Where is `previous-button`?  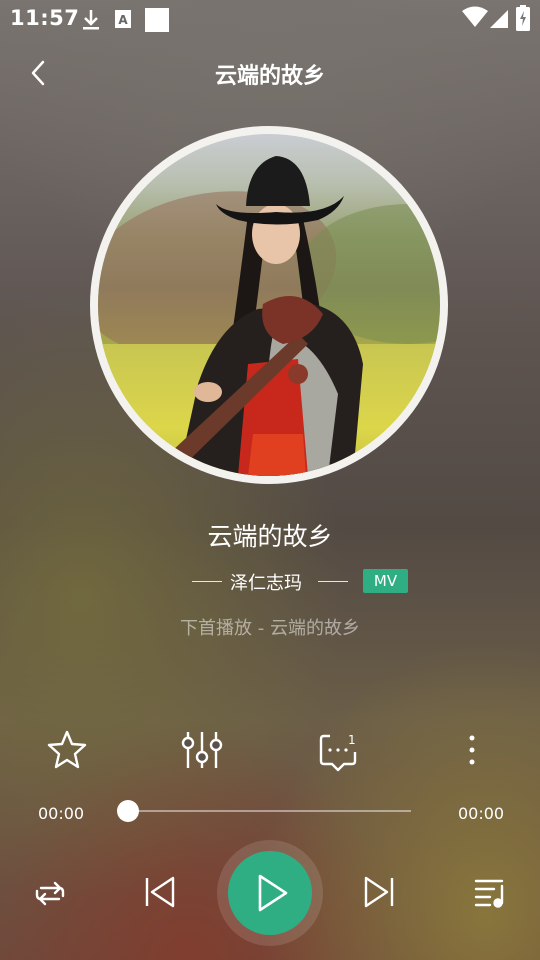 previous-button is located at coordinates (160, 892).